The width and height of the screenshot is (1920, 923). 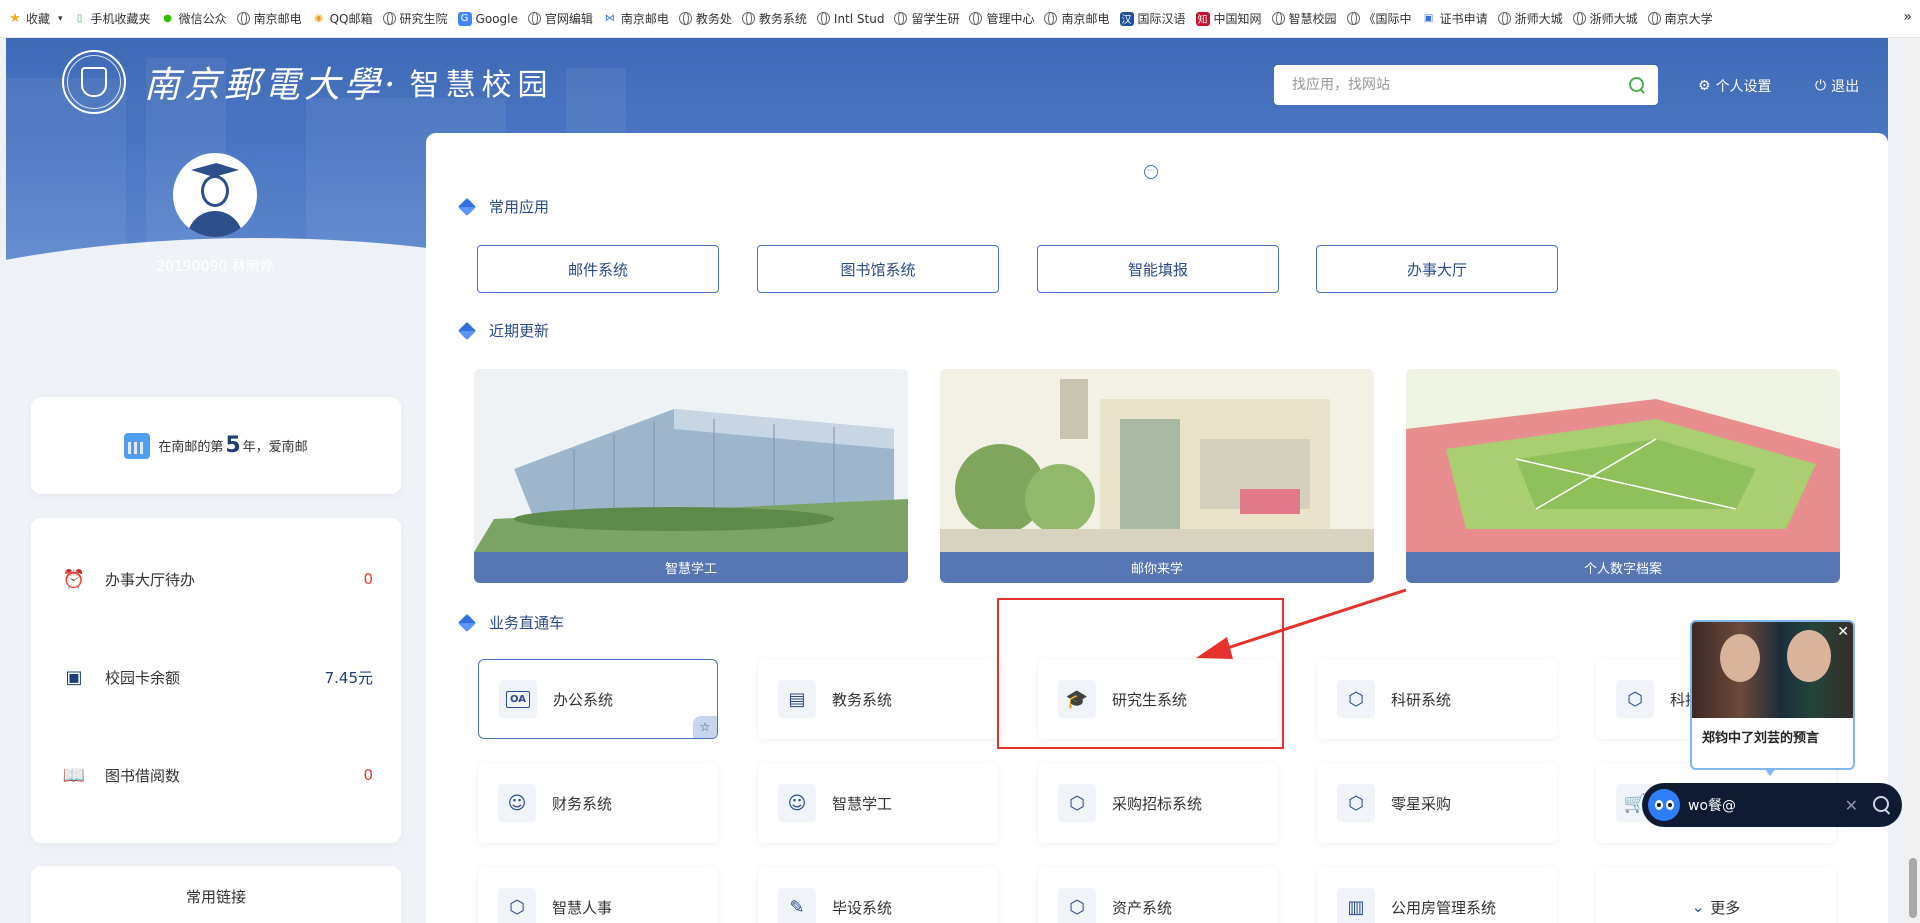 What do you see at coordinates (1851, 805) in the screenshot?
I see `clear-icon: ✕` at bounding box center [1851, 805].